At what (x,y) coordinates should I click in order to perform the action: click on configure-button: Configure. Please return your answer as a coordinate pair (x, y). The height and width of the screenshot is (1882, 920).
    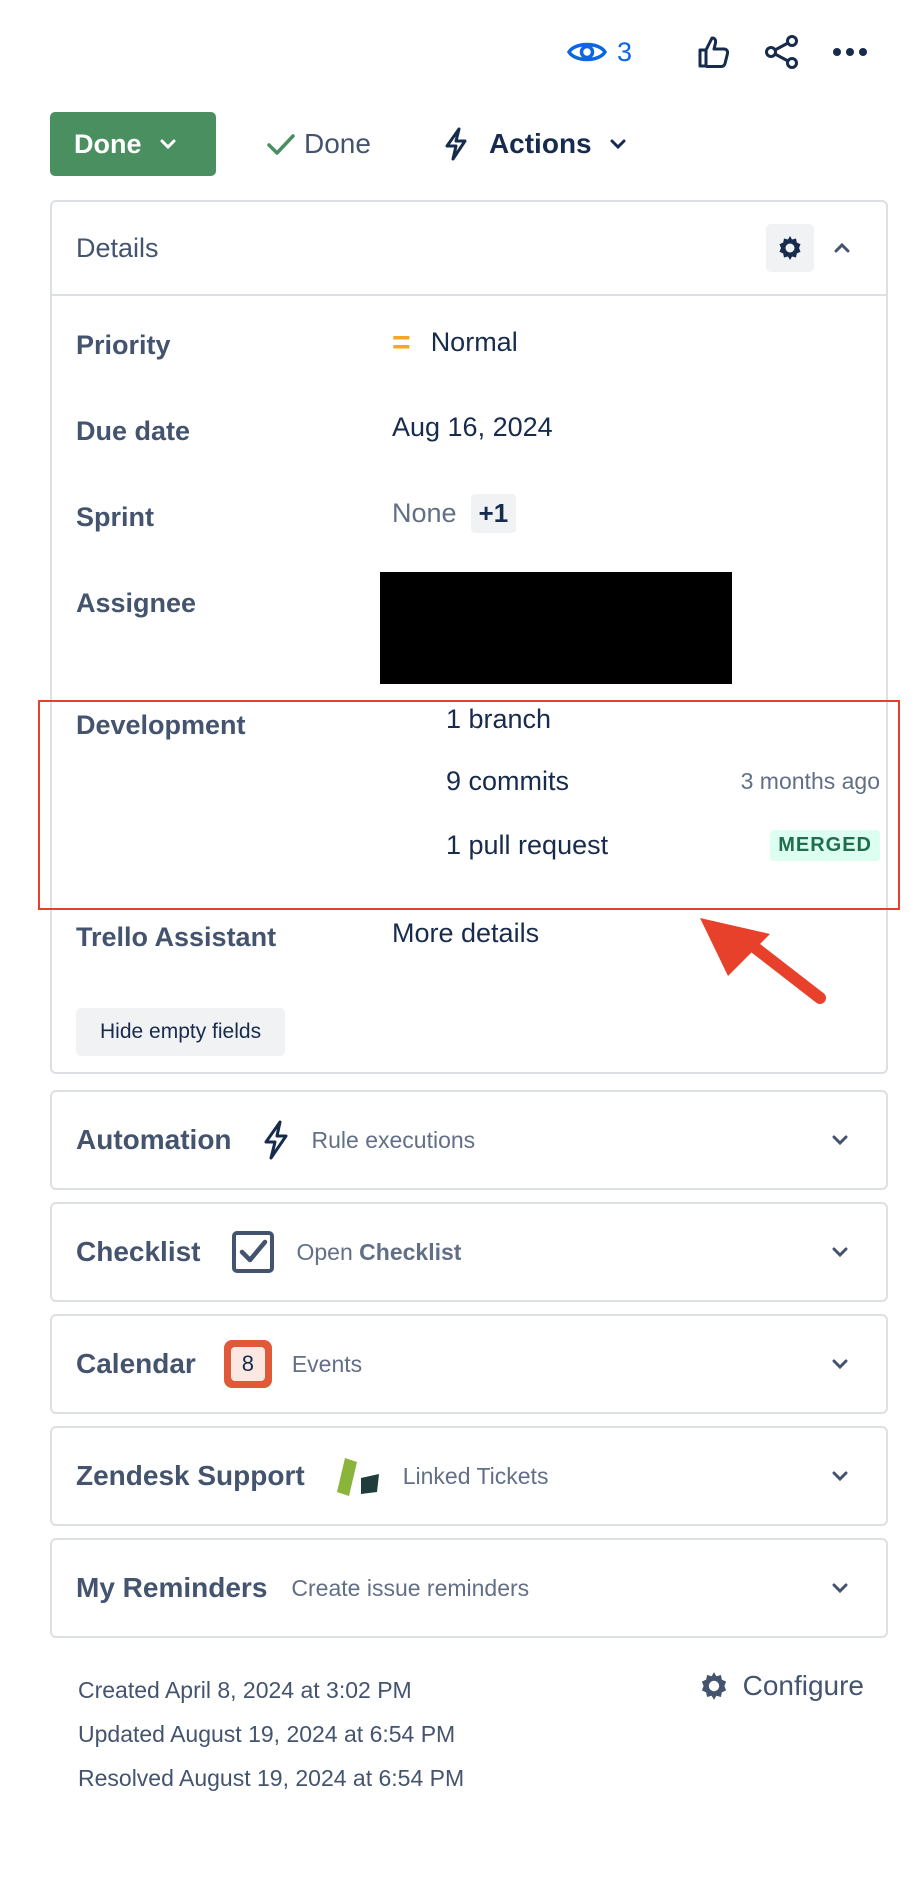
    Looking at the image, I should click on (781, 1686).